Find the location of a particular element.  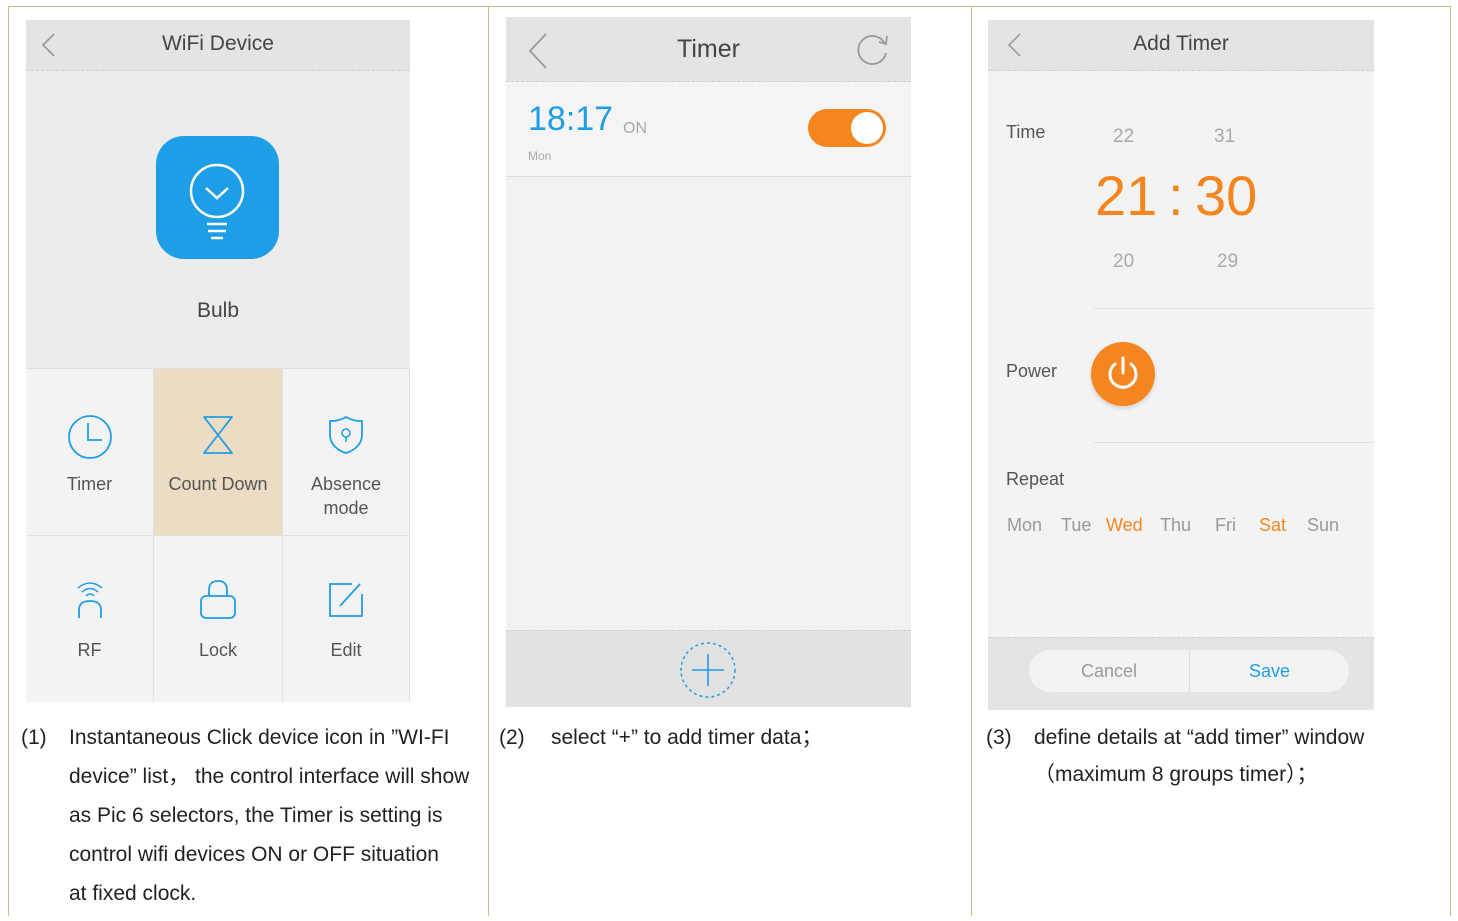

timer-row: 18:17 ON Mon is located at coordinates (708, 129).